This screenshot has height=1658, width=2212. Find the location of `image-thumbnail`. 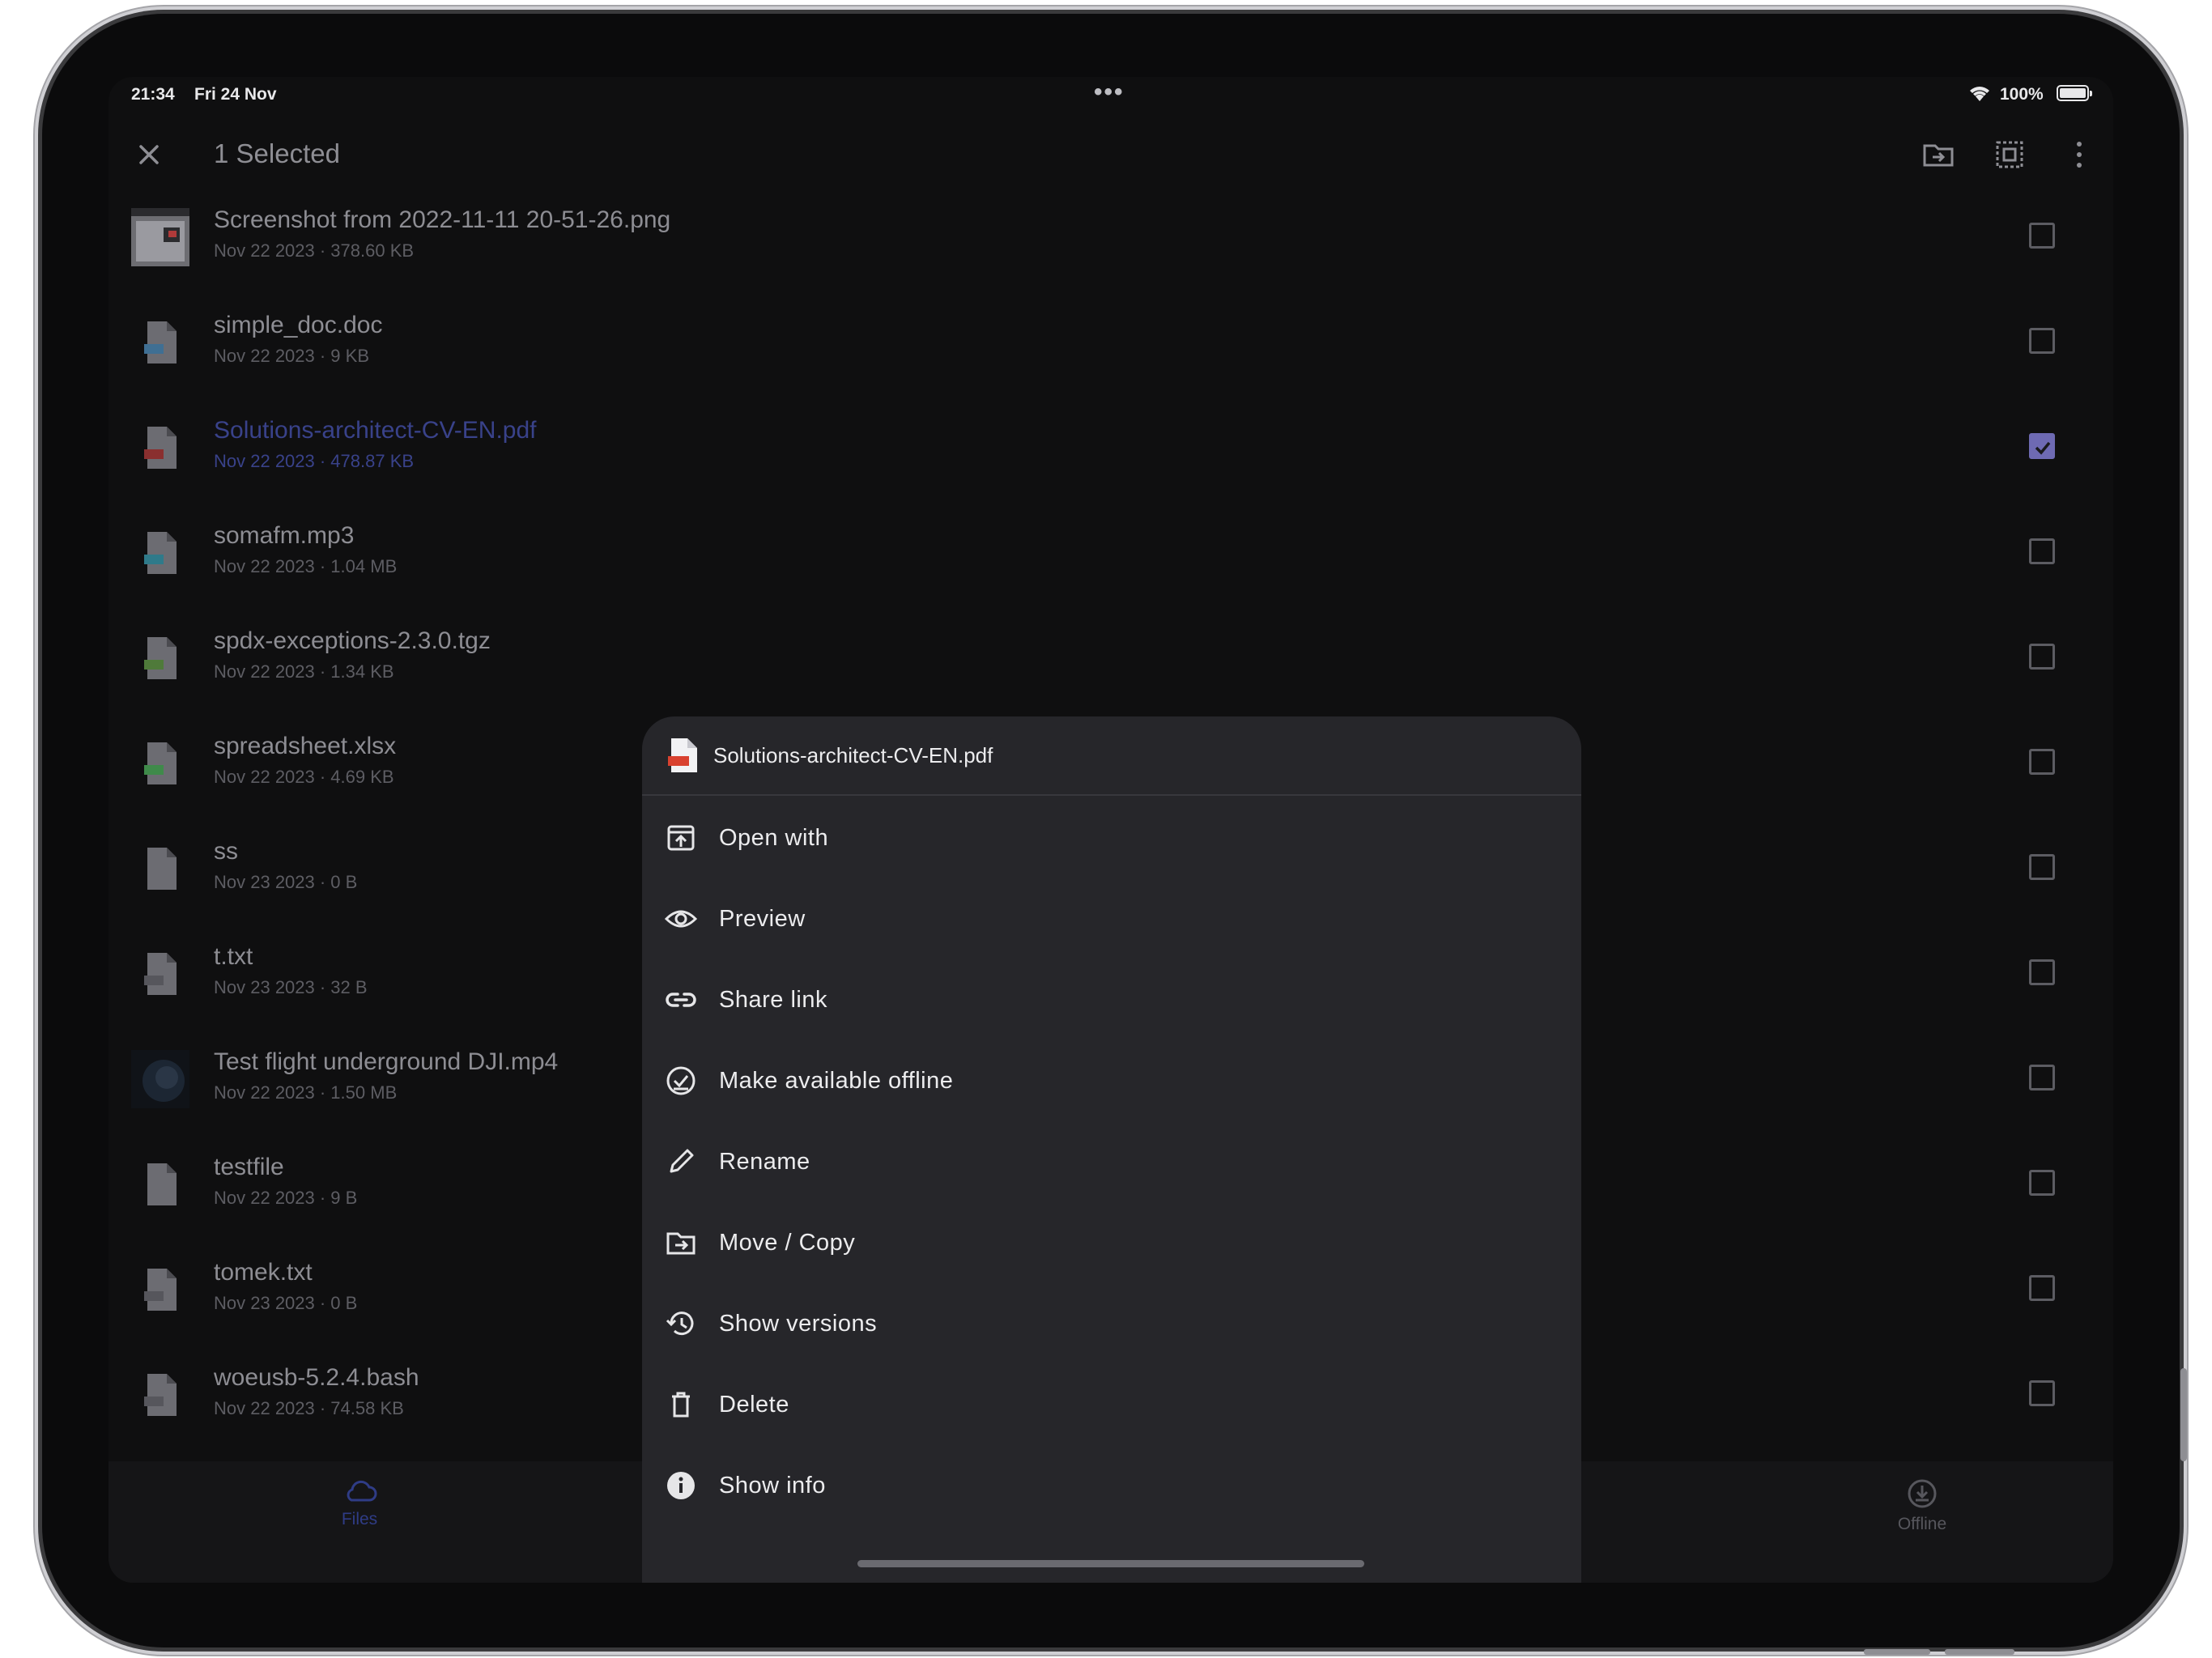

image-thumbnail is located at coordinates (160, 237).